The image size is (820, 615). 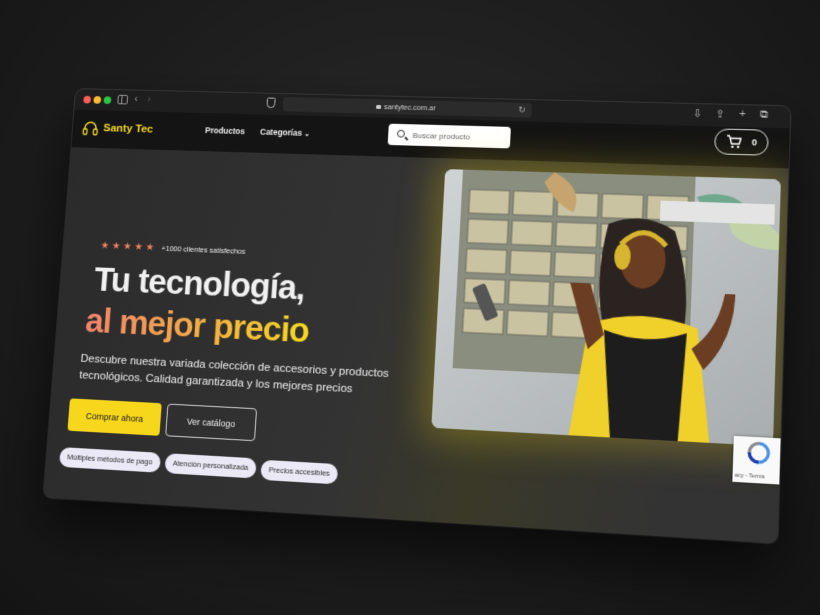 I want to click on close-window-button, so click(x=87, y=99).